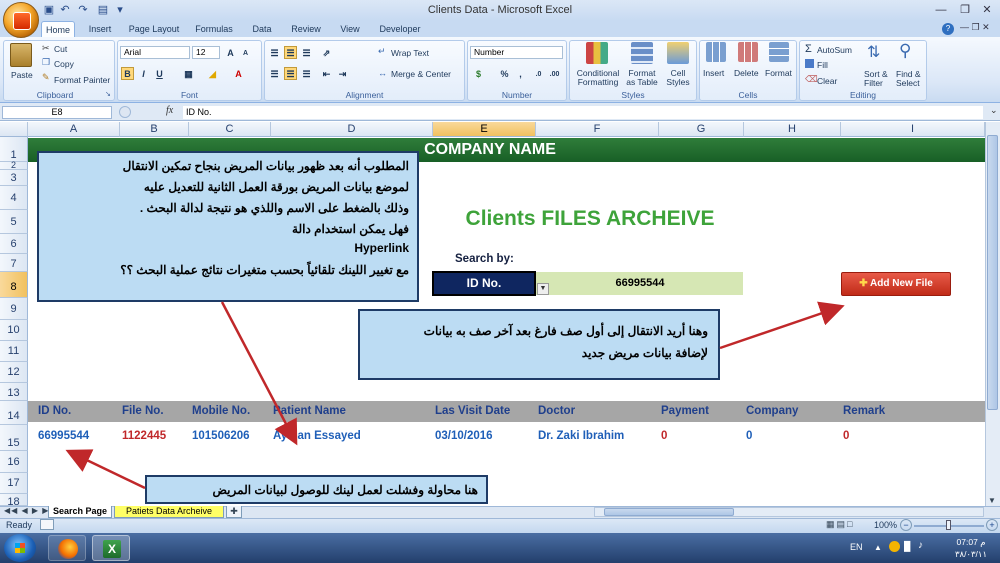 This screenshot has height=563, width=1000. I want to click on status-ready: Ready, so click(19, 525).